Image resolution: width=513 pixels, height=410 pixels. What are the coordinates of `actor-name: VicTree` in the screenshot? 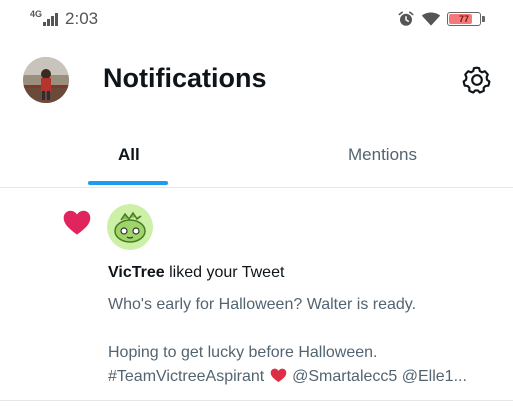 It's located at (136, 272).